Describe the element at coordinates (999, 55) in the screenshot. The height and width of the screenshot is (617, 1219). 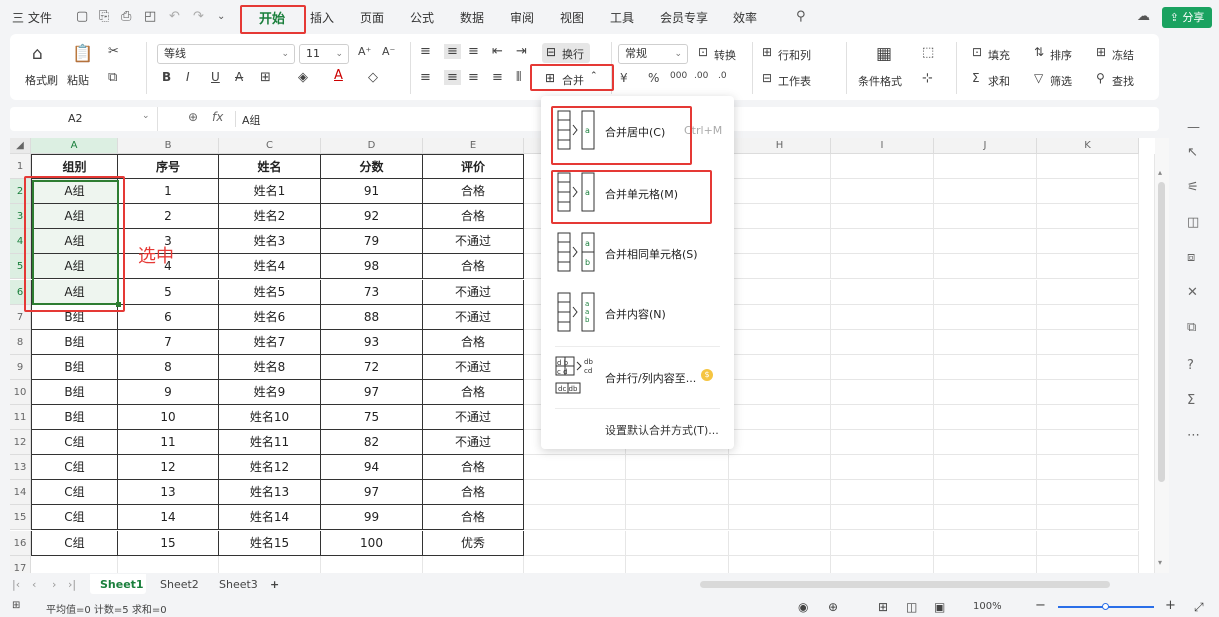
I see `fill-button: 填充` at that location.